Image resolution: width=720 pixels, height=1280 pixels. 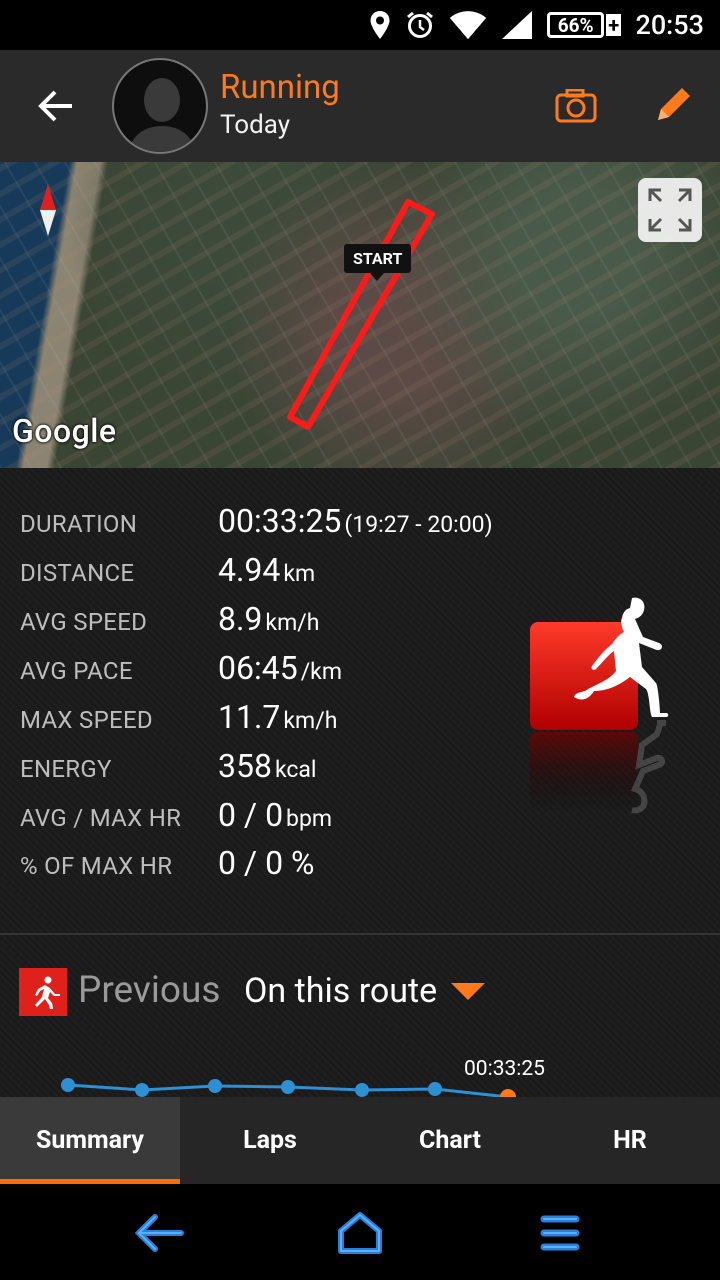 What do you see at coordinates (275, 815) in the screenshot?
I see `stat-value: 0 / 0 bpm` at bounding box center [275, 815].